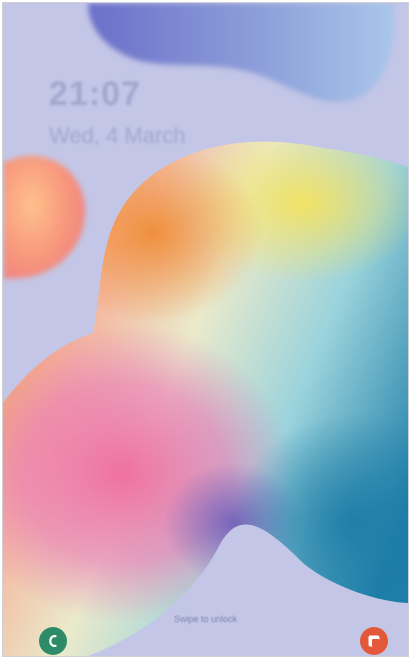 The height and width of the screenshot is (661, 413). I want to click on lock-date: Wed, 4 March, so click(117, 135).